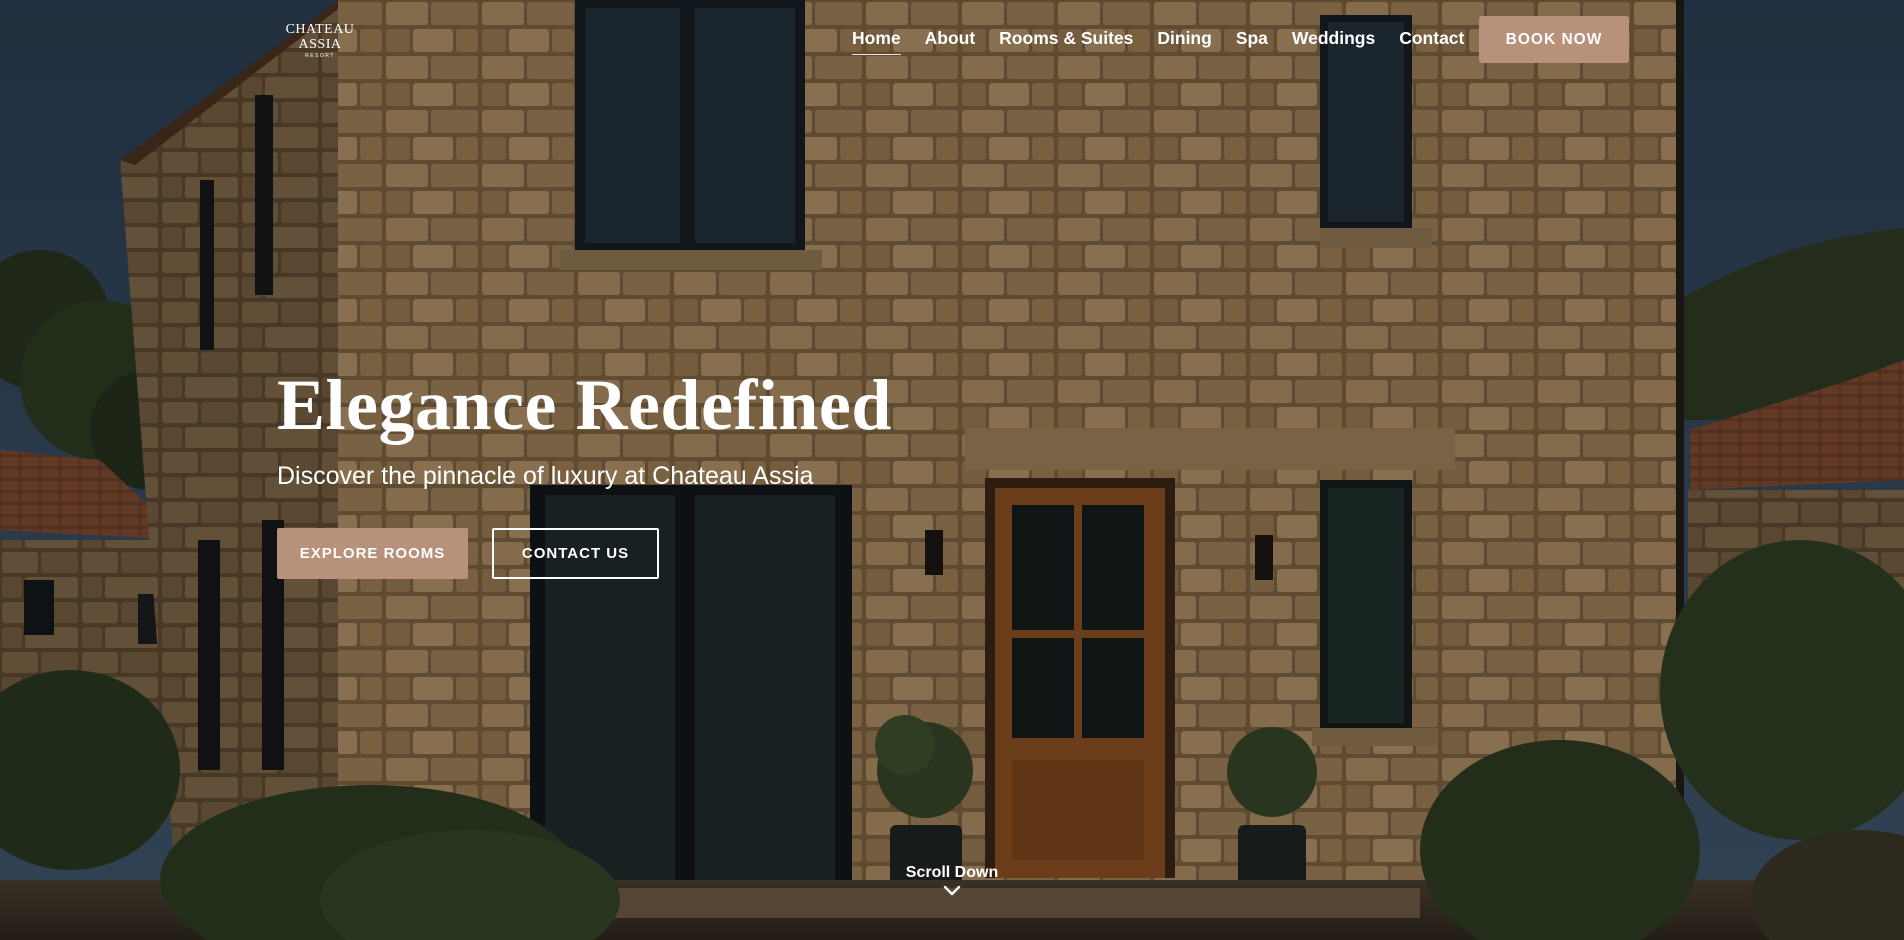 The width and height of the screenshot is (1904, 940). What do you see at coordinates (952, 890) in the screenshot?
I see `chevron-down-icon` at bounding box center [952, 890].